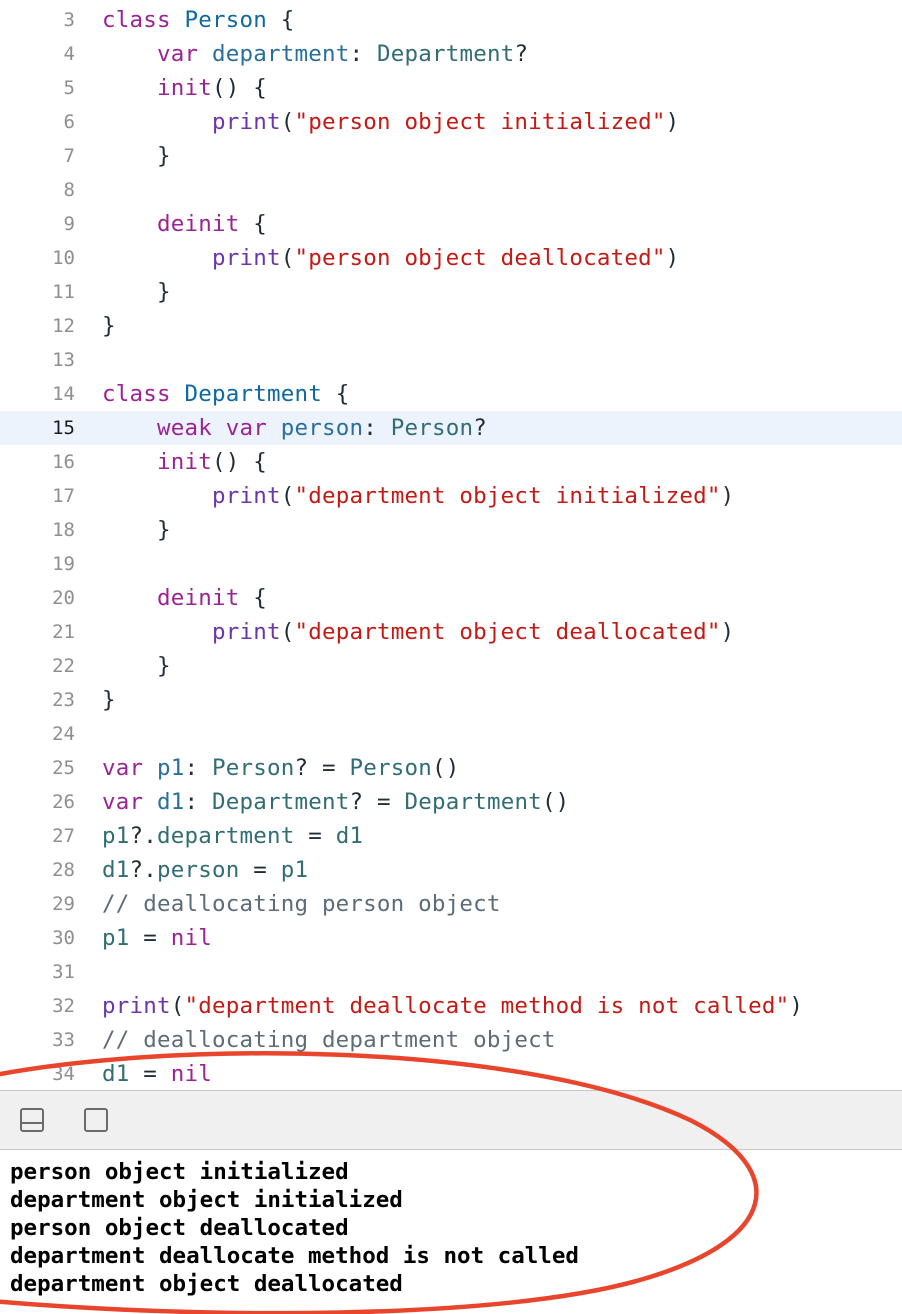 Image resolution: width=902 pixels, height=1314 pixels. I want to click on code-line: 11 }, so click(451, 292).